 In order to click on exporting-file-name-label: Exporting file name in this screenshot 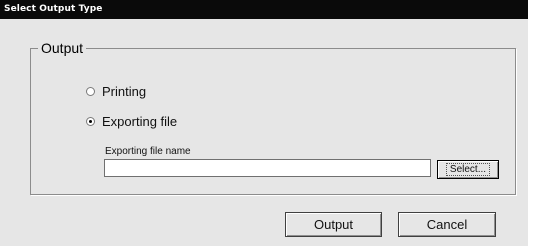, I will do `click(148, 151)`.